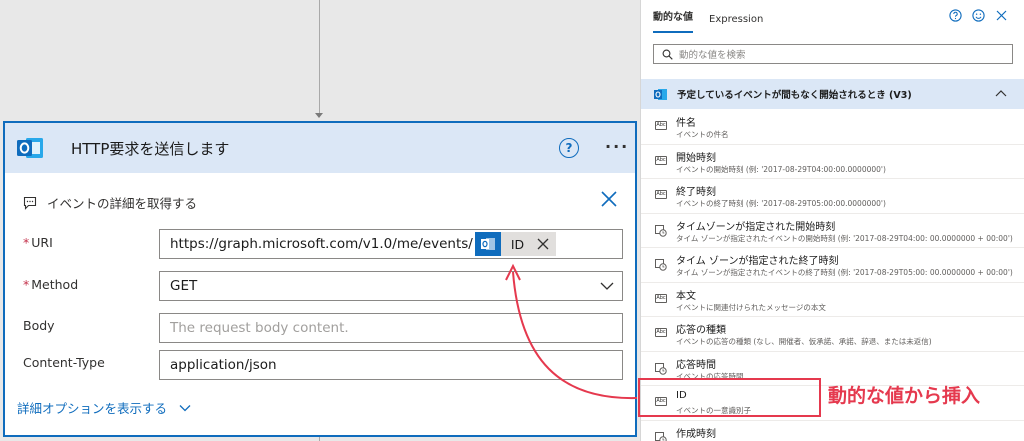  I want to click on method-label: * Method, so click(51, 284).